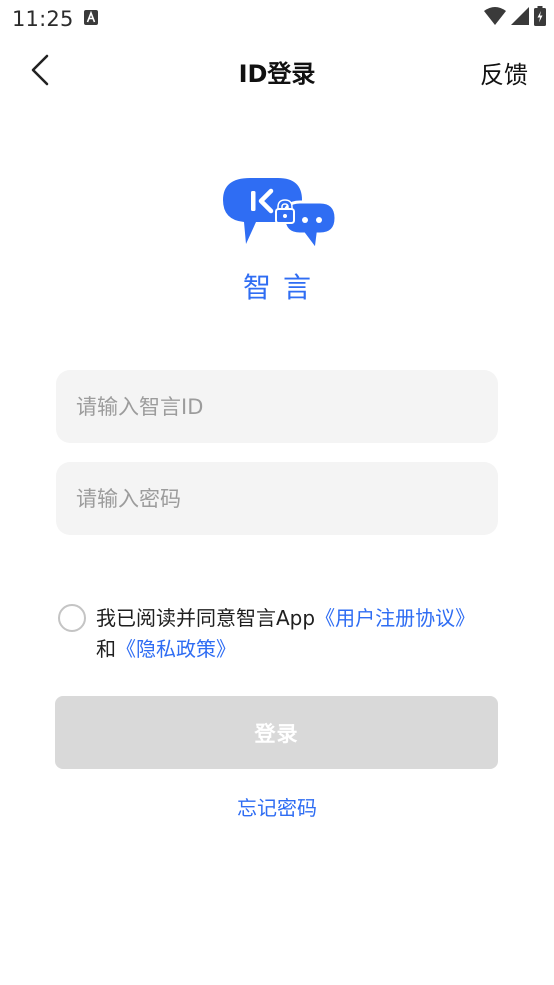  I want to click on forgot-password-row: 忘记密码, so click(277, 806).